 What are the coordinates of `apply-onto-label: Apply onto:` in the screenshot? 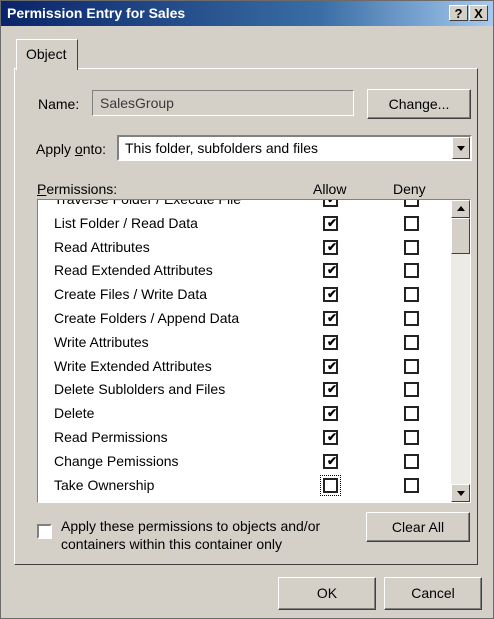 It's located at (71, 149).